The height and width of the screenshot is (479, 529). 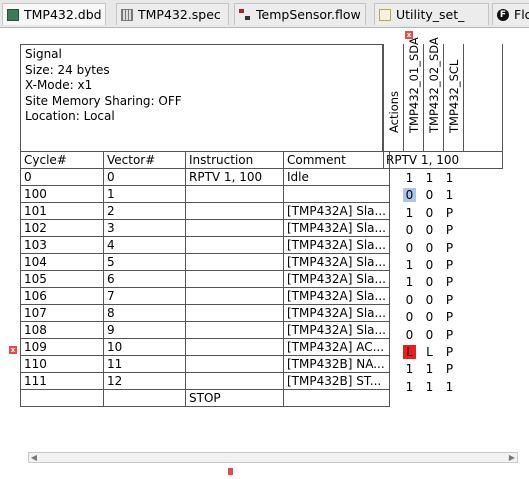 What do you see at coordinates (144, 398) in the screenshot?
I see `vector-cell` at bounding box center [144, 398].